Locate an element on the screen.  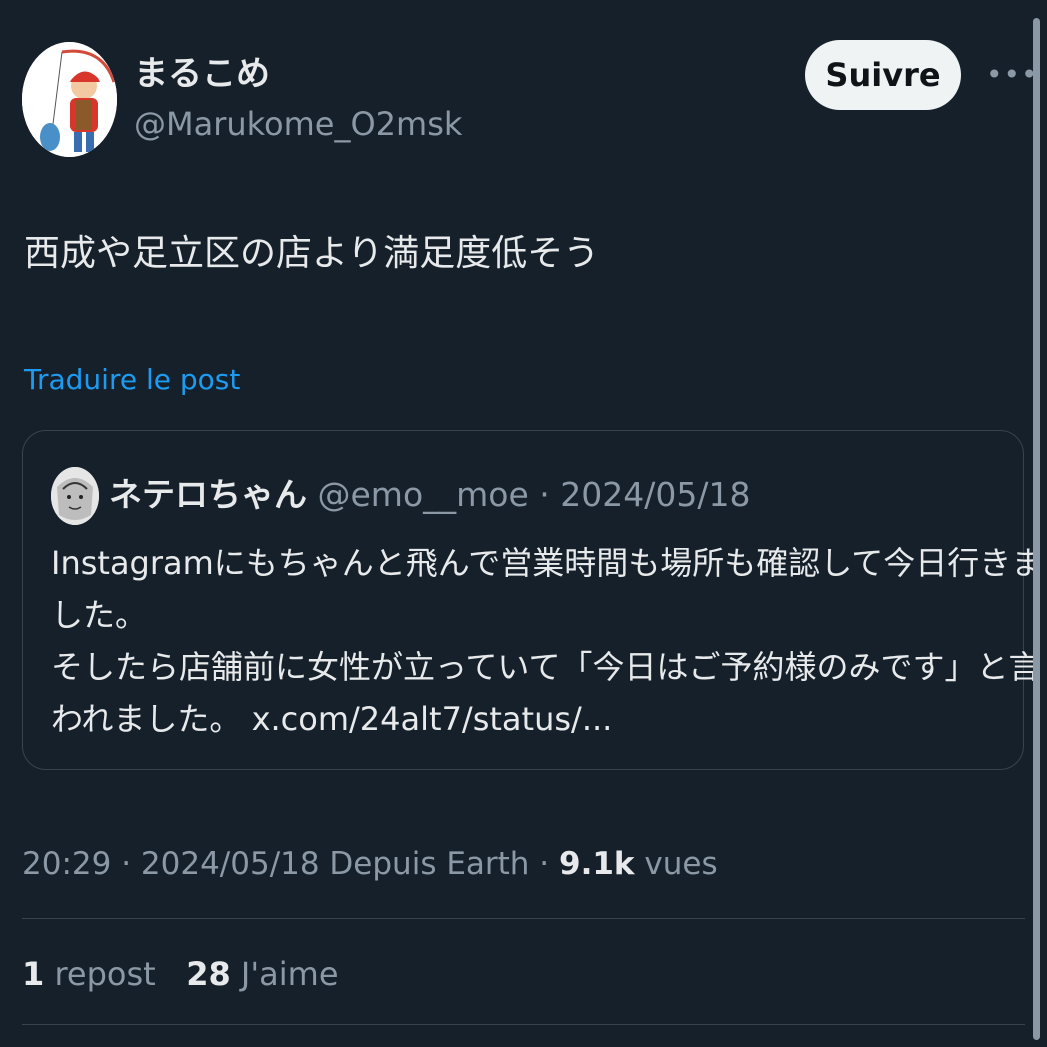
views-count: 9.1k is located at coordinates (597, 864).